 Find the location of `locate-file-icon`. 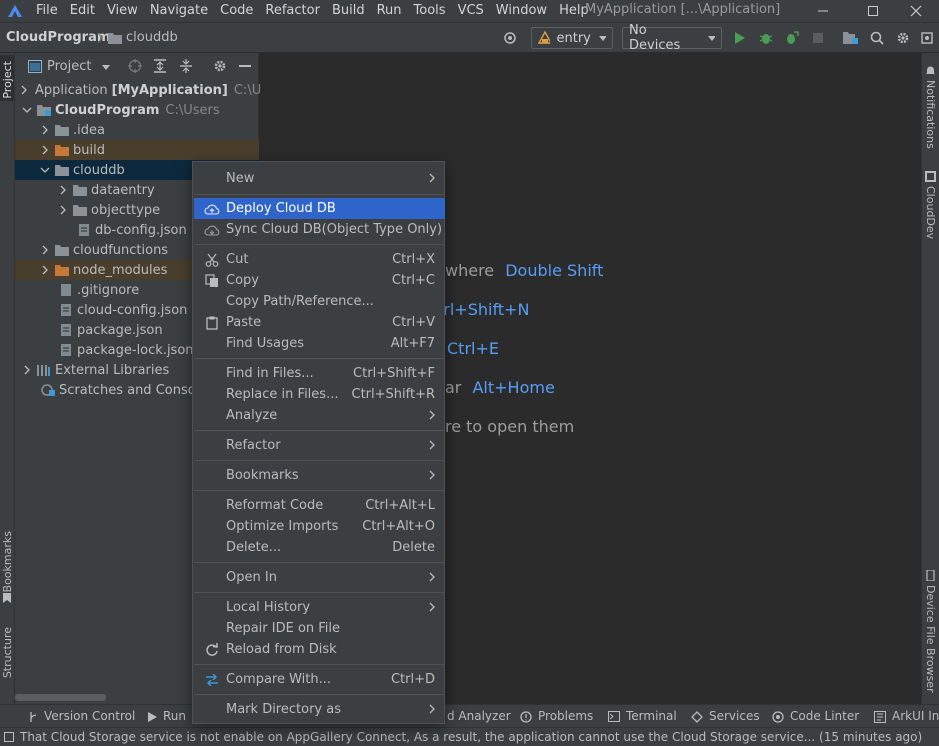

locate-file-icon is located at coordinates (135, 66).